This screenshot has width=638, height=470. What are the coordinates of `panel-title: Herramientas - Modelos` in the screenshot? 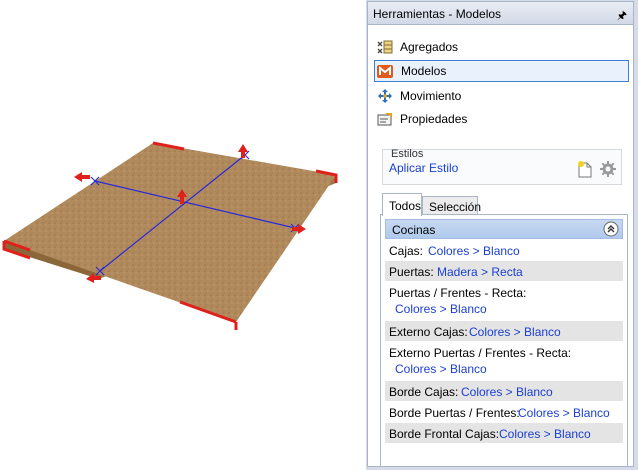 It's located at (437, 14).